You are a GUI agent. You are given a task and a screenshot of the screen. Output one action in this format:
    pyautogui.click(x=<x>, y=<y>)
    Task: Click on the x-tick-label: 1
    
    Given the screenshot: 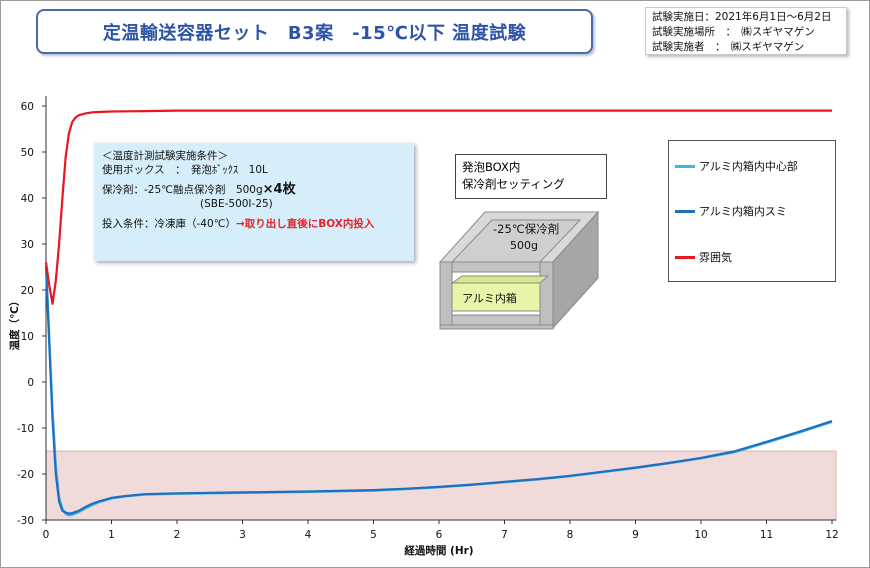 What is the action you would take?
    pyautogui.click(x=111, y=535)
    